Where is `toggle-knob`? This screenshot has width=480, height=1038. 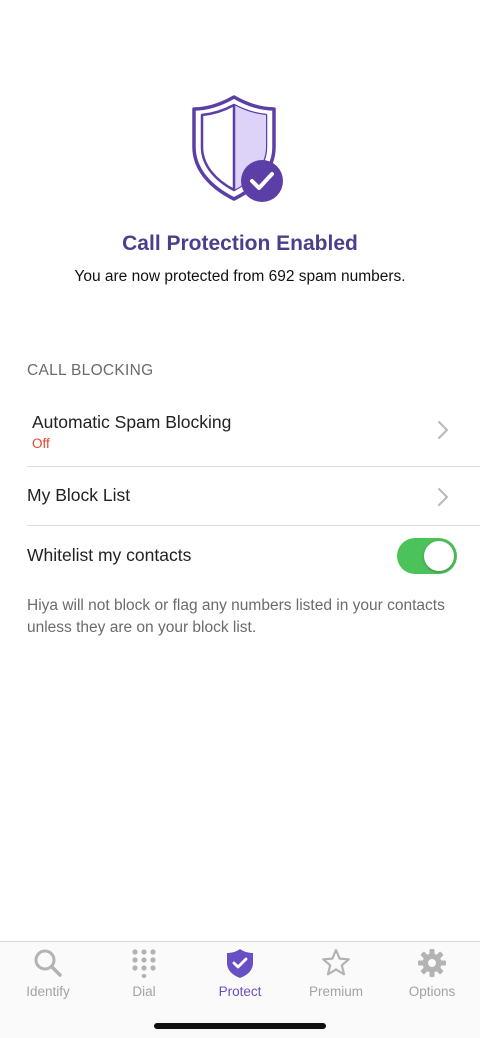
toggle-knob is located at coordinates (439, 556).